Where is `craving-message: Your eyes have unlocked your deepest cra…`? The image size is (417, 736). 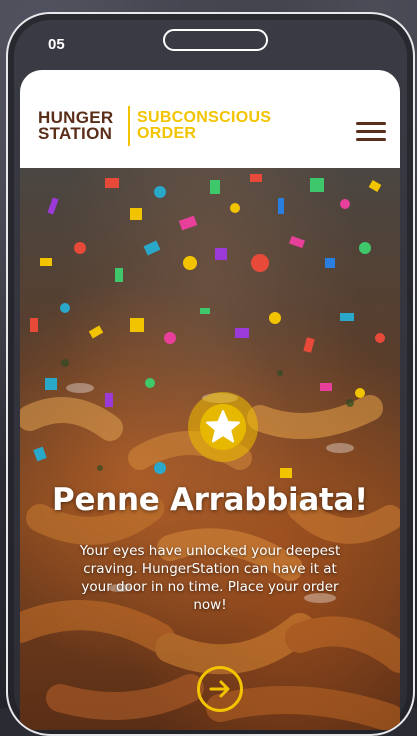
craving-message: Your eyes have unlocked your deepest cra… is located at coordinates (210, 578).